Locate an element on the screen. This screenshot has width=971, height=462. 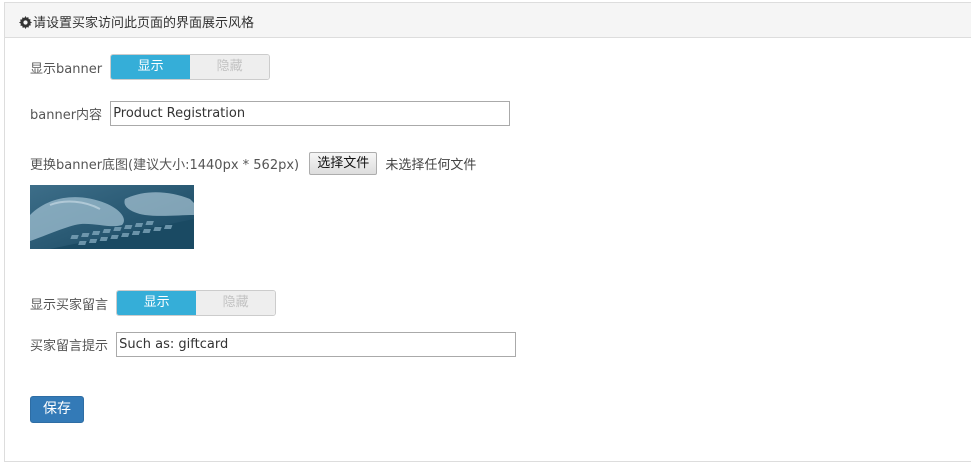
message-hint-input is located at coordinates (316, 344).